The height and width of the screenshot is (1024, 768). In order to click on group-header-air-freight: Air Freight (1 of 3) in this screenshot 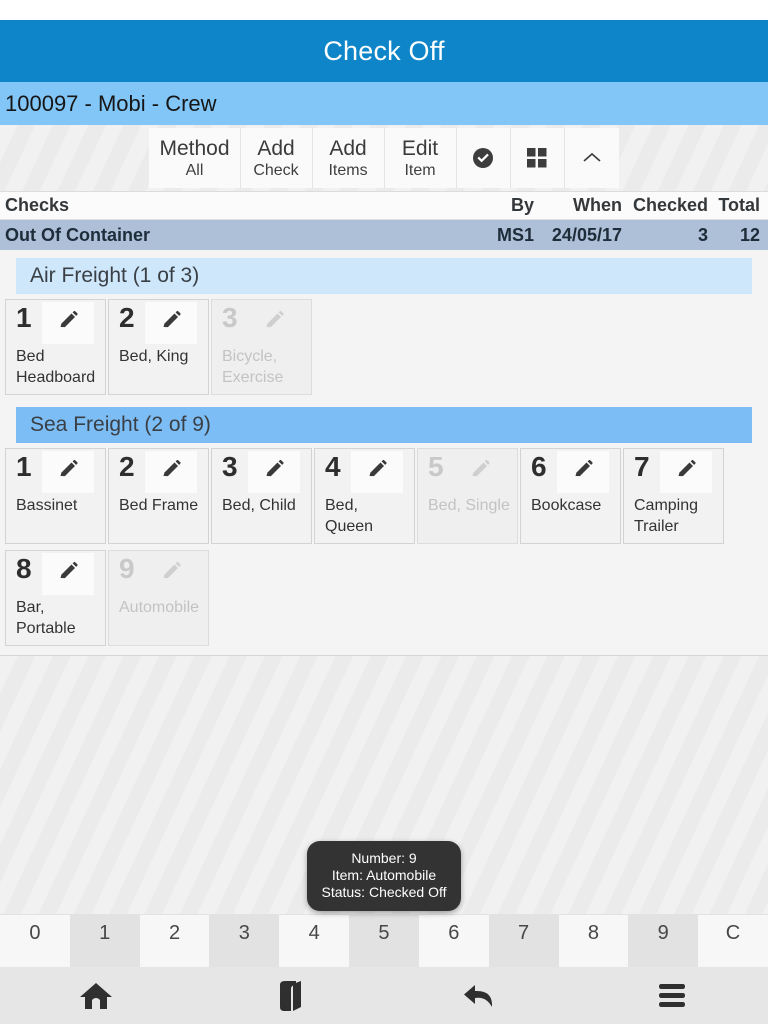, I will do `click(384, 276)`.